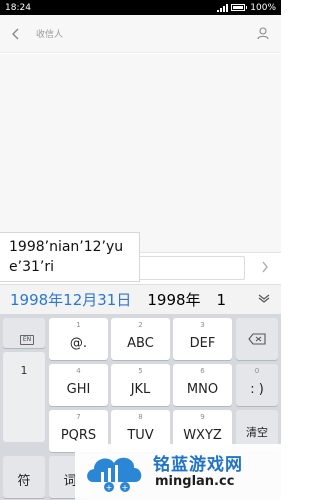 The width and height of the screenshot is (320, 500). Describe the element at coordinates (24, 370) in the screenshot. I see `side-list-item: 1` at that location.